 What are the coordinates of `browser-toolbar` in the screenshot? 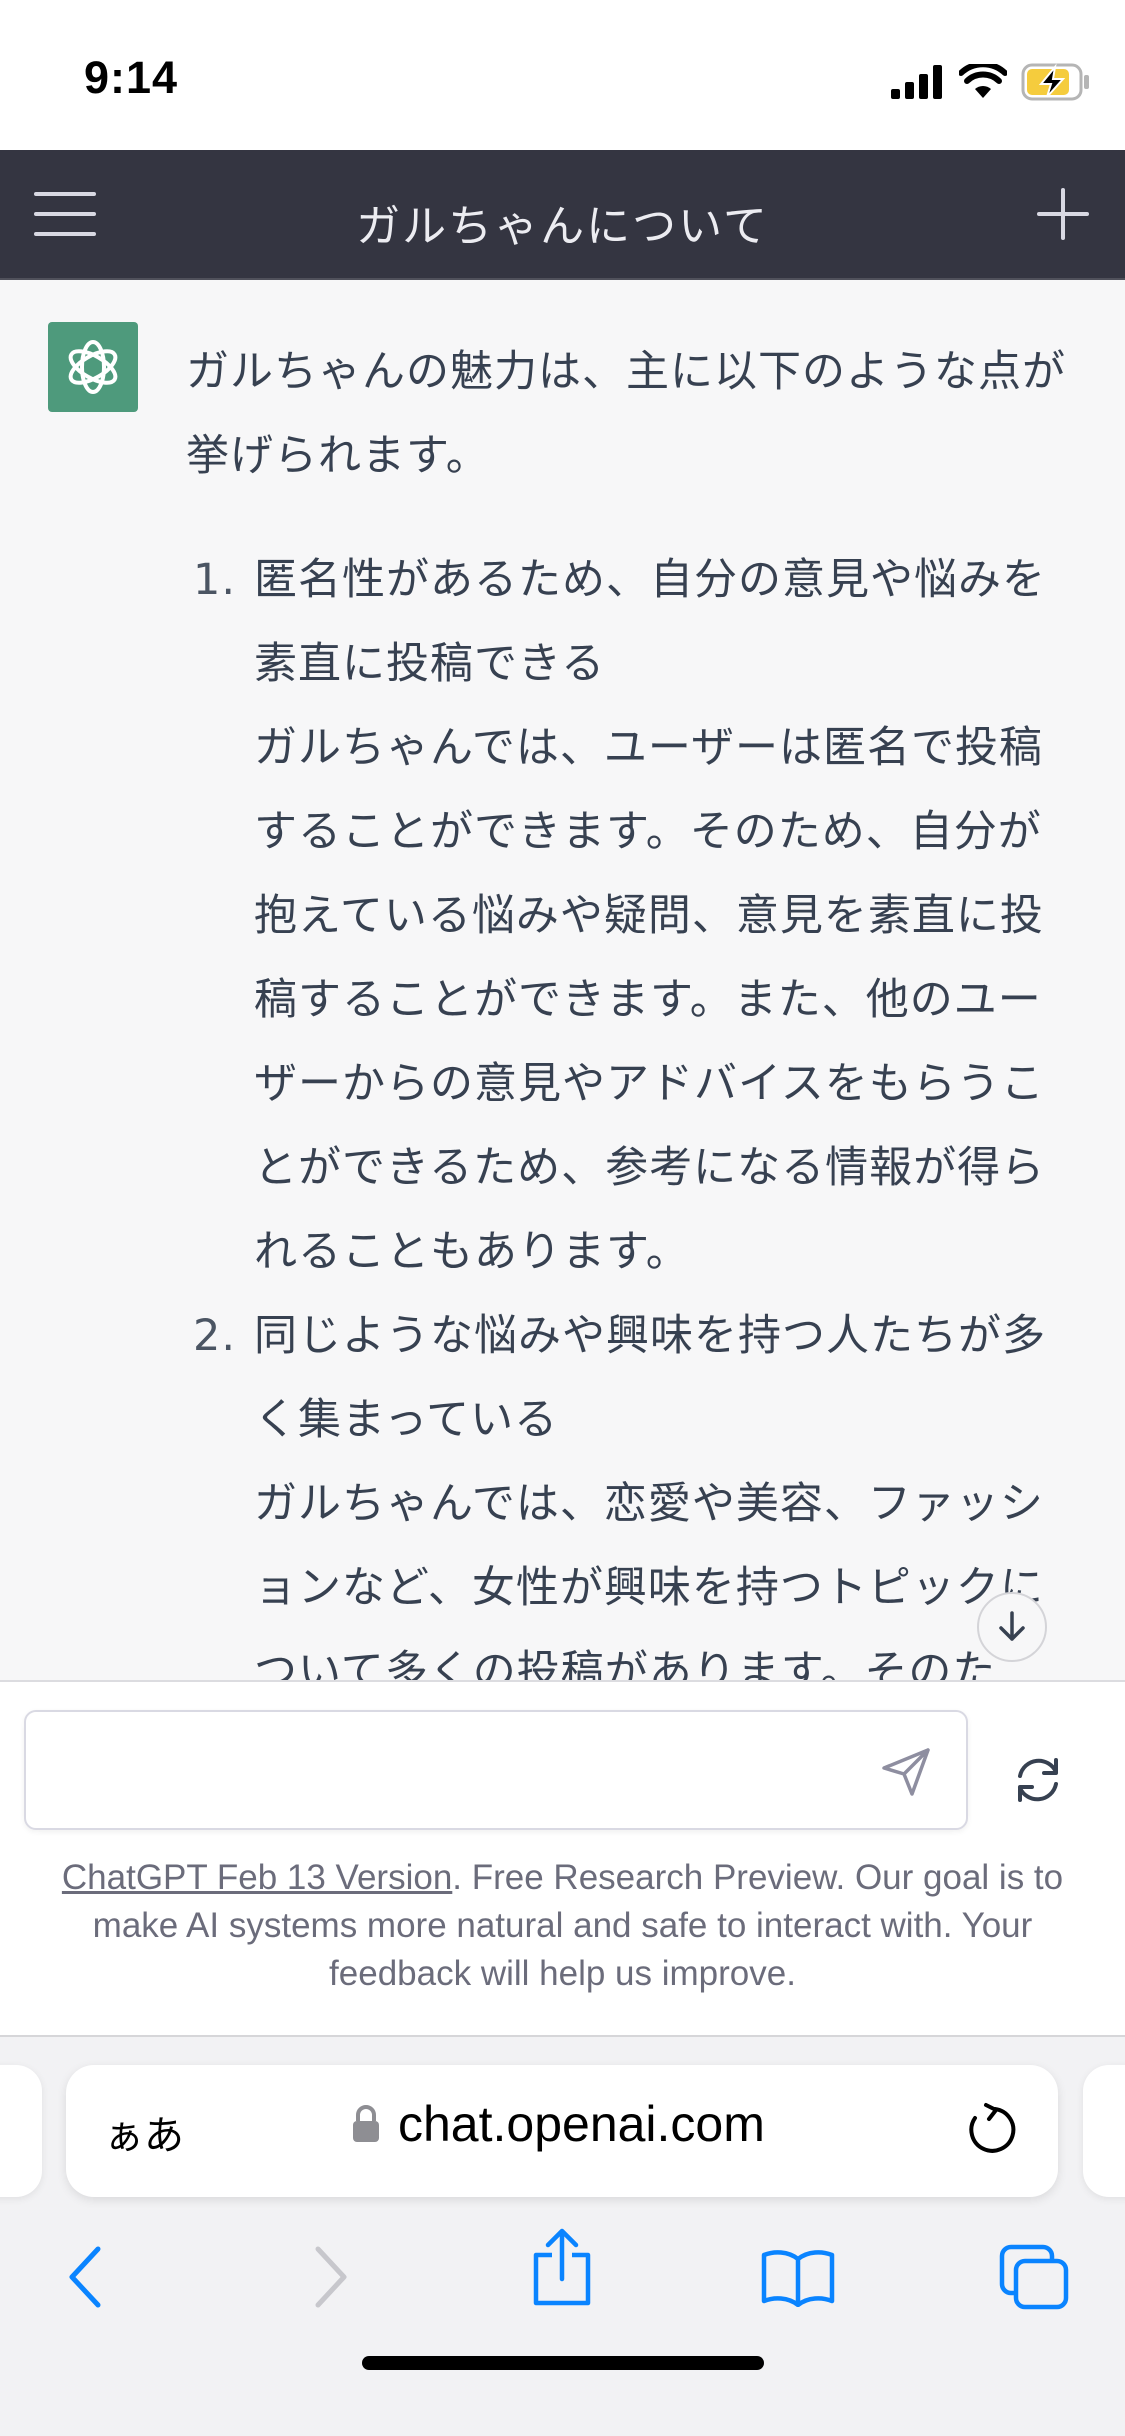 It's located at (562, 2287).